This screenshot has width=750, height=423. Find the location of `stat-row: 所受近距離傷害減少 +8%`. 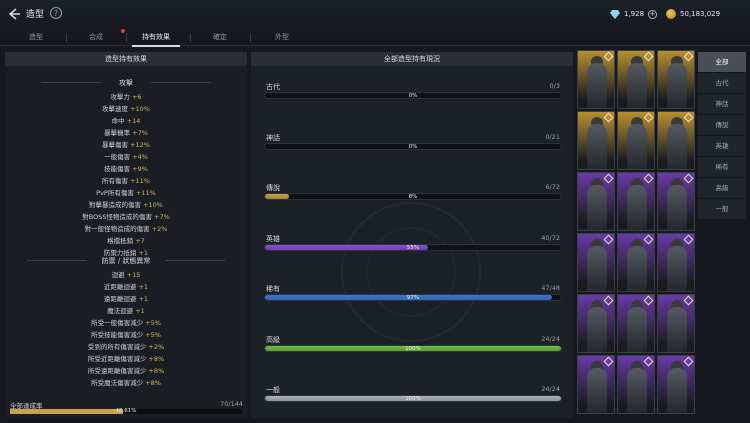

stat-row: 所受近距離傷害減少 +8% is located at coordinates (126, 358).